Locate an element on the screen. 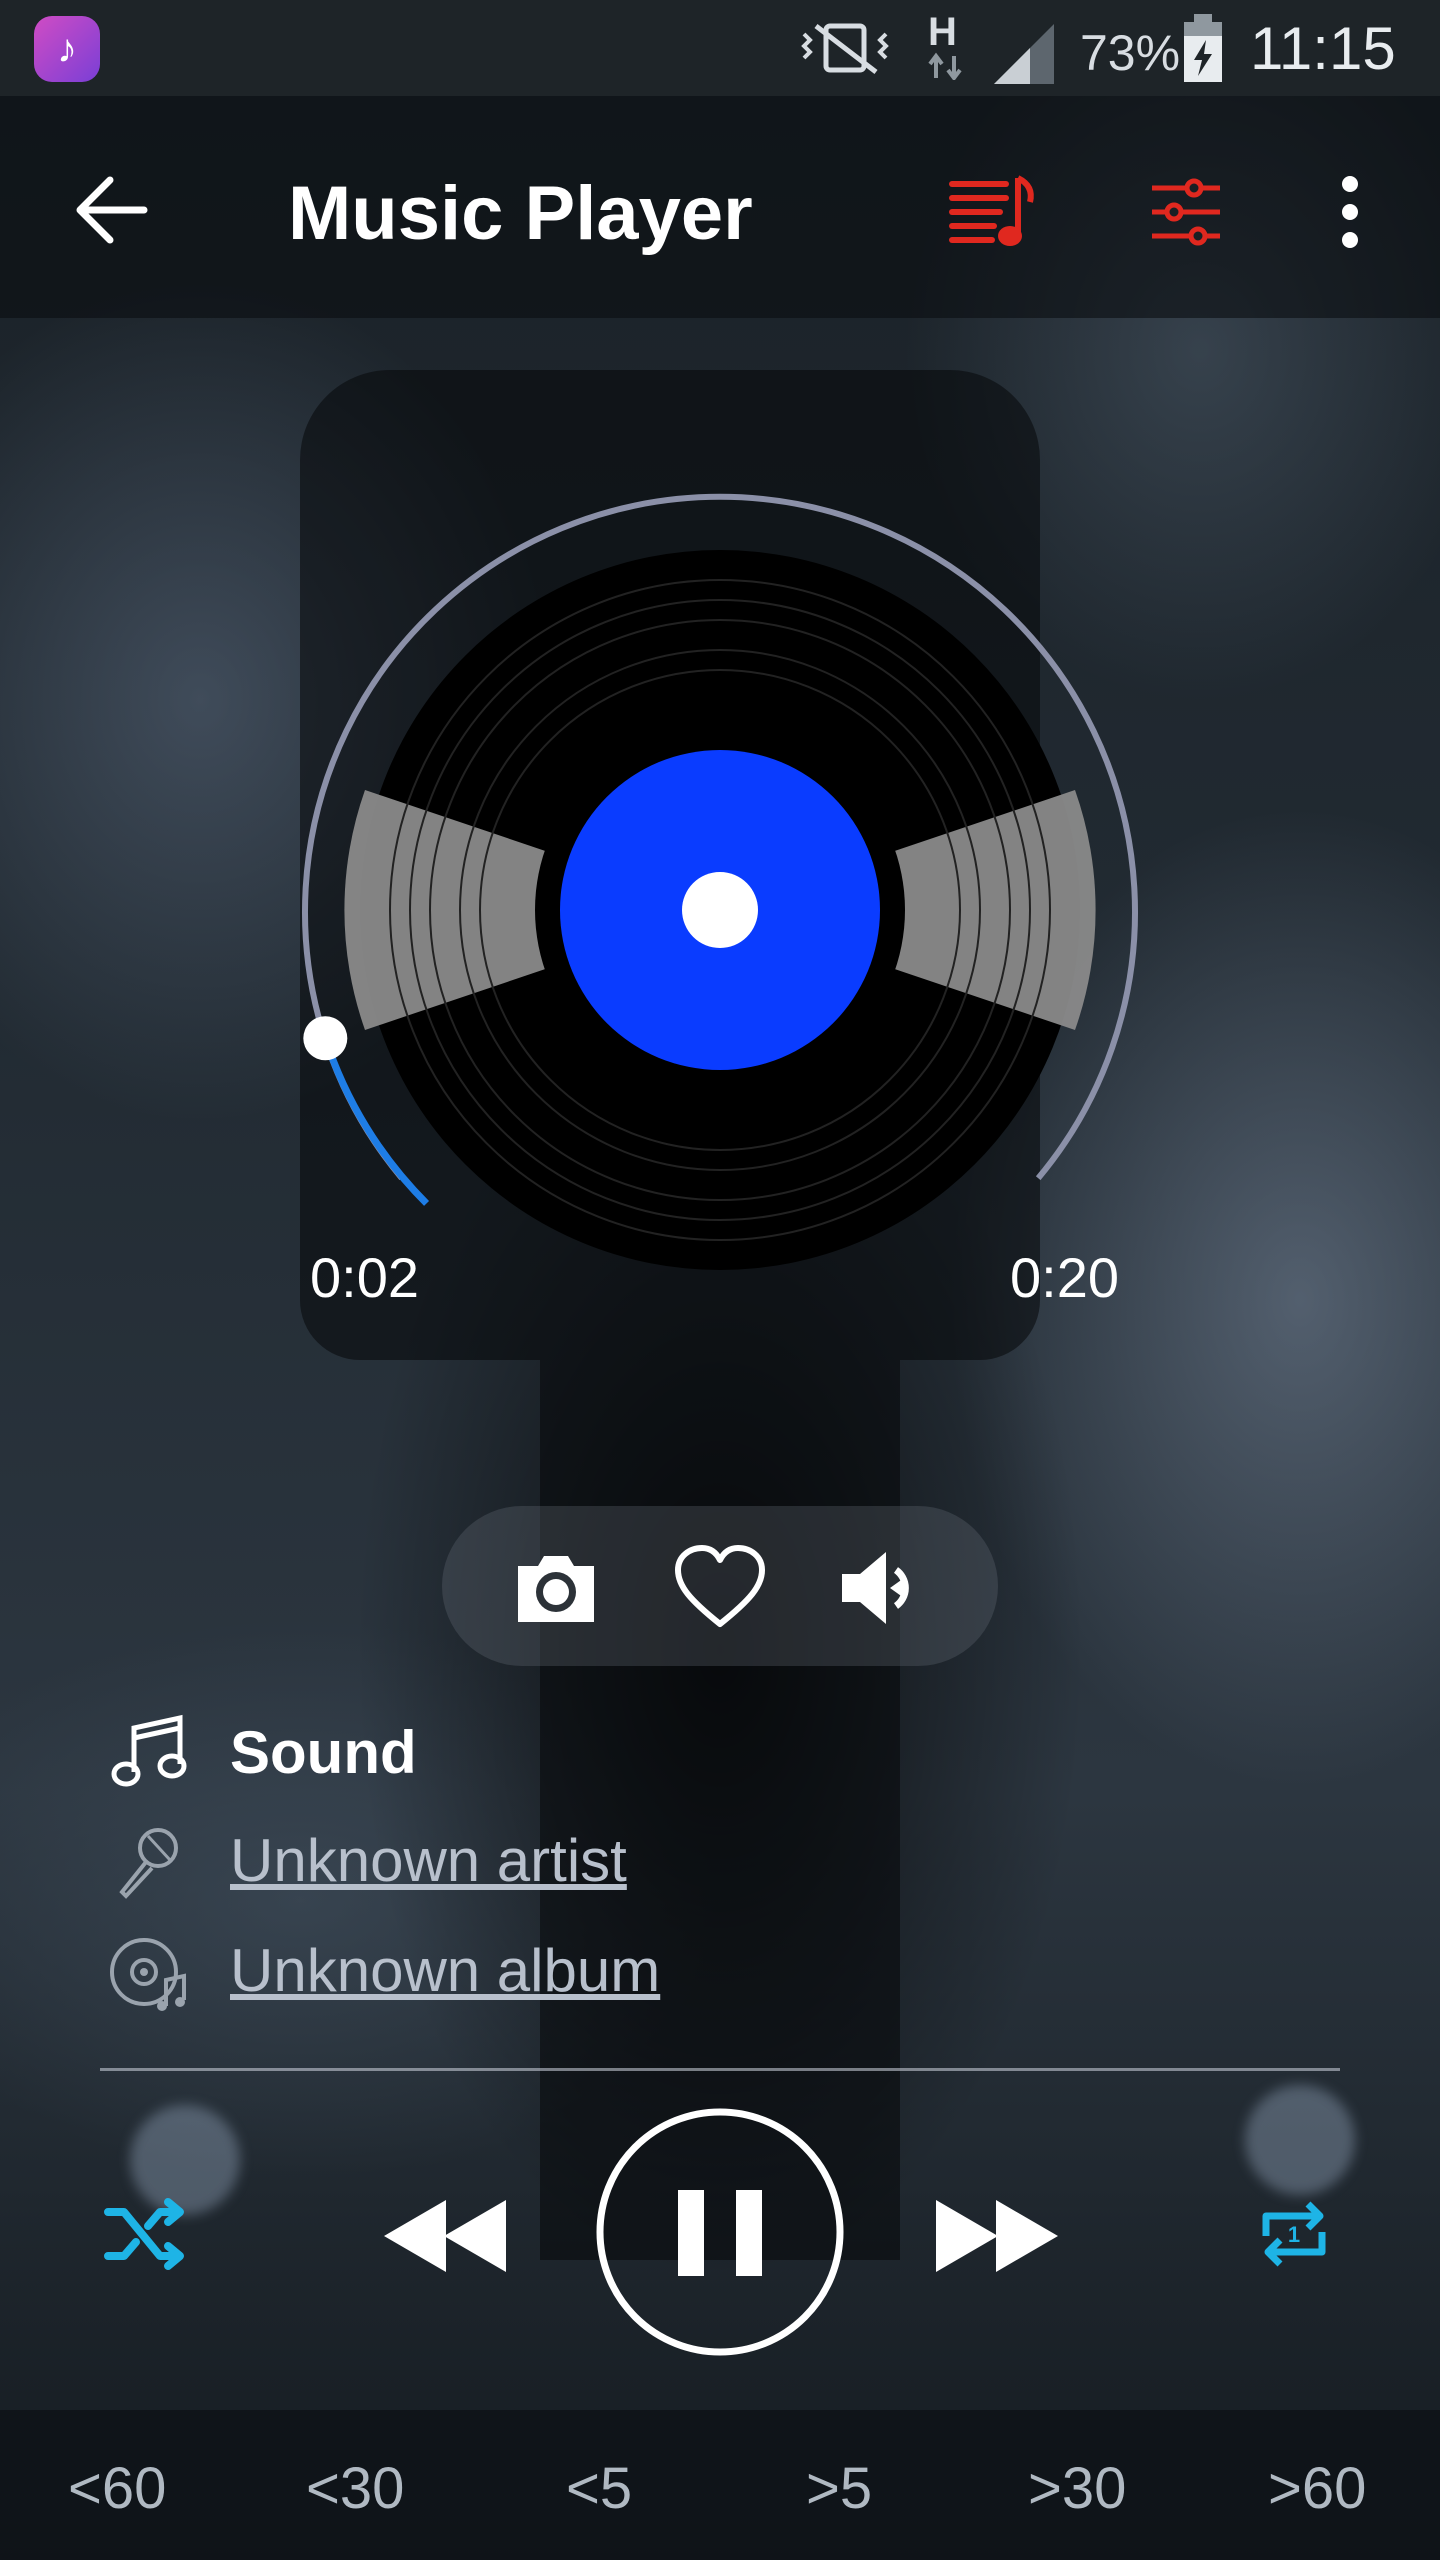 The width and height of the screenshot is (1440, 2560). artist-link: Unknown artist is located at coordinates (428, 1860).